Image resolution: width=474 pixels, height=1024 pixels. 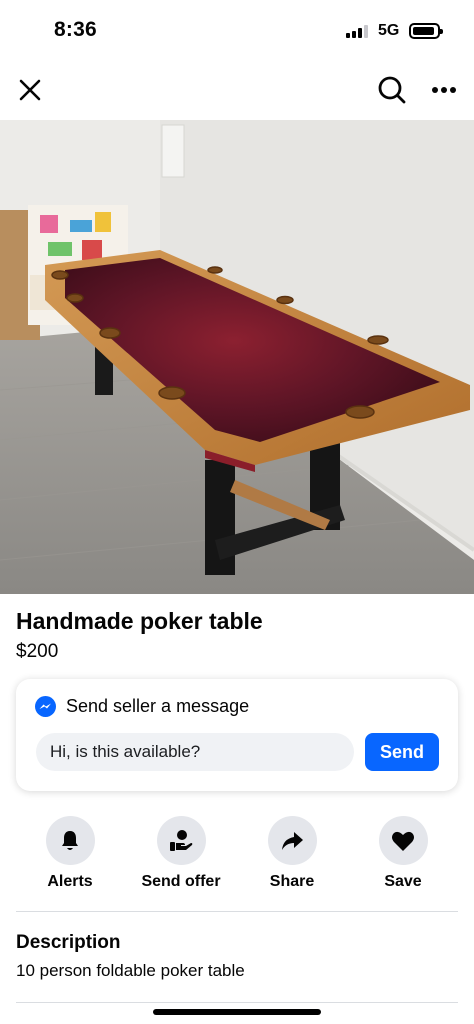 What do you see at coordinates (292, 881) in the screenshot?
I see `share-label: Share` at bounding box center [292, 881].